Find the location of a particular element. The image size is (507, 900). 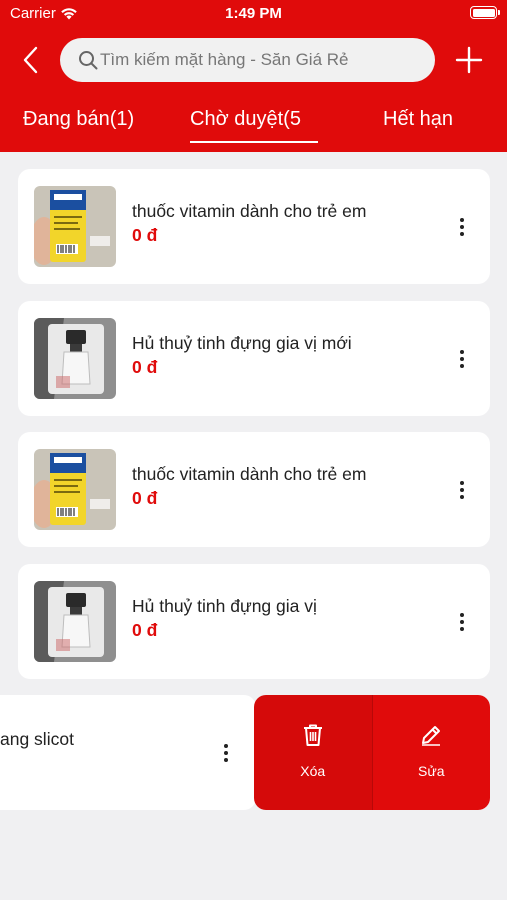

product-card: Hủ thuỷ tinh đựng gia vị 0 đ is located at coordinates (254, 621).